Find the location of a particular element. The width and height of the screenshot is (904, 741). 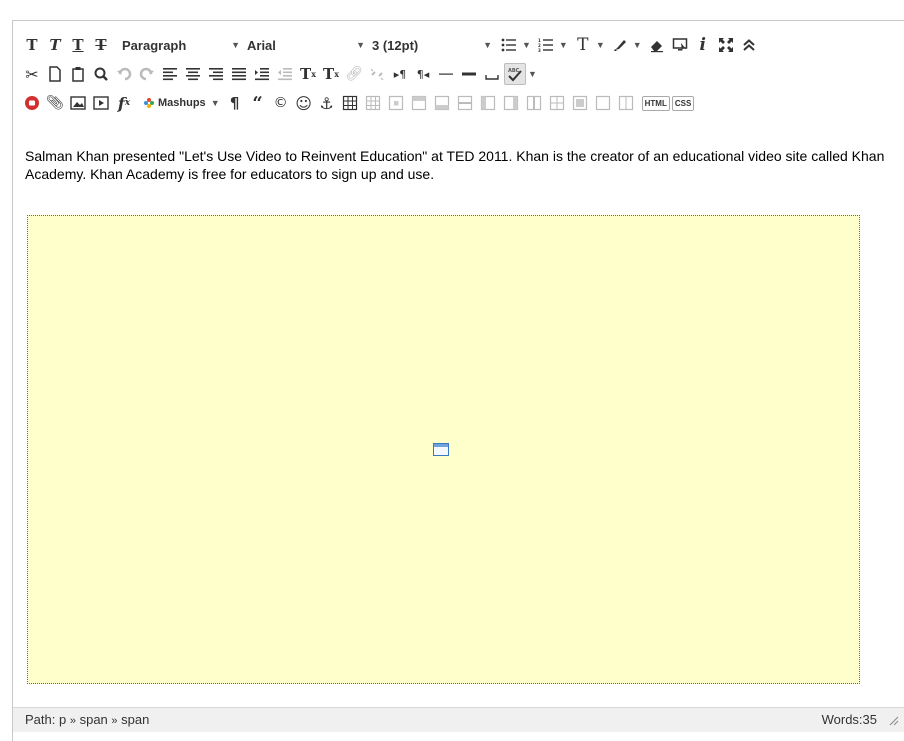

column-split-icon is located at coordinates (626, 103).